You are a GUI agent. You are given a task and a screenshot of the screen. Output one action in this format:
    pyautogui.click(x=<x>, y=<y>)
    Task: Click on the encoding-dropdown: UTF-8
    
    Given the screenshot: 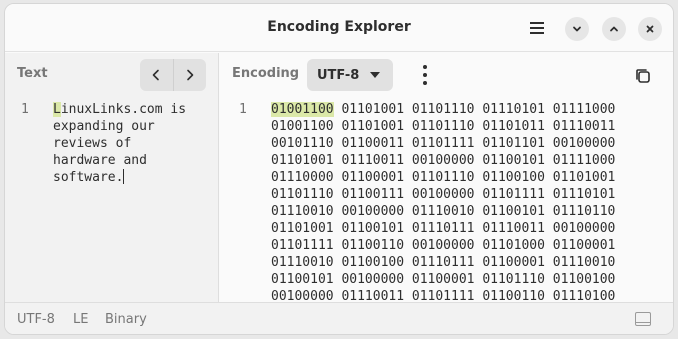 What is the action you would take?
    pyautogui.click(x=350, y=75)
    